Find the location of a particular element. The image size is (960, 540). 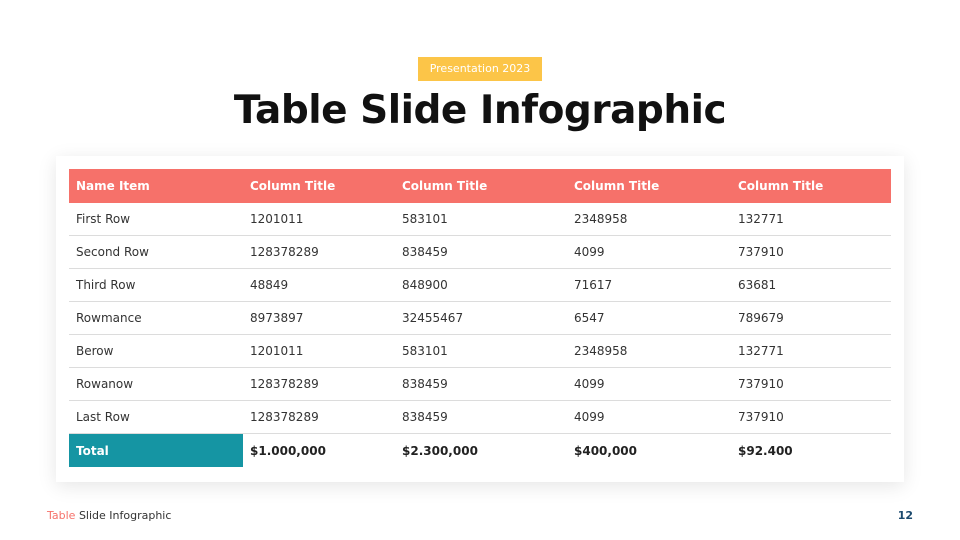

table-row: Berow 1201011 583101 2348958 132771 is located at coordinates (480, 351).